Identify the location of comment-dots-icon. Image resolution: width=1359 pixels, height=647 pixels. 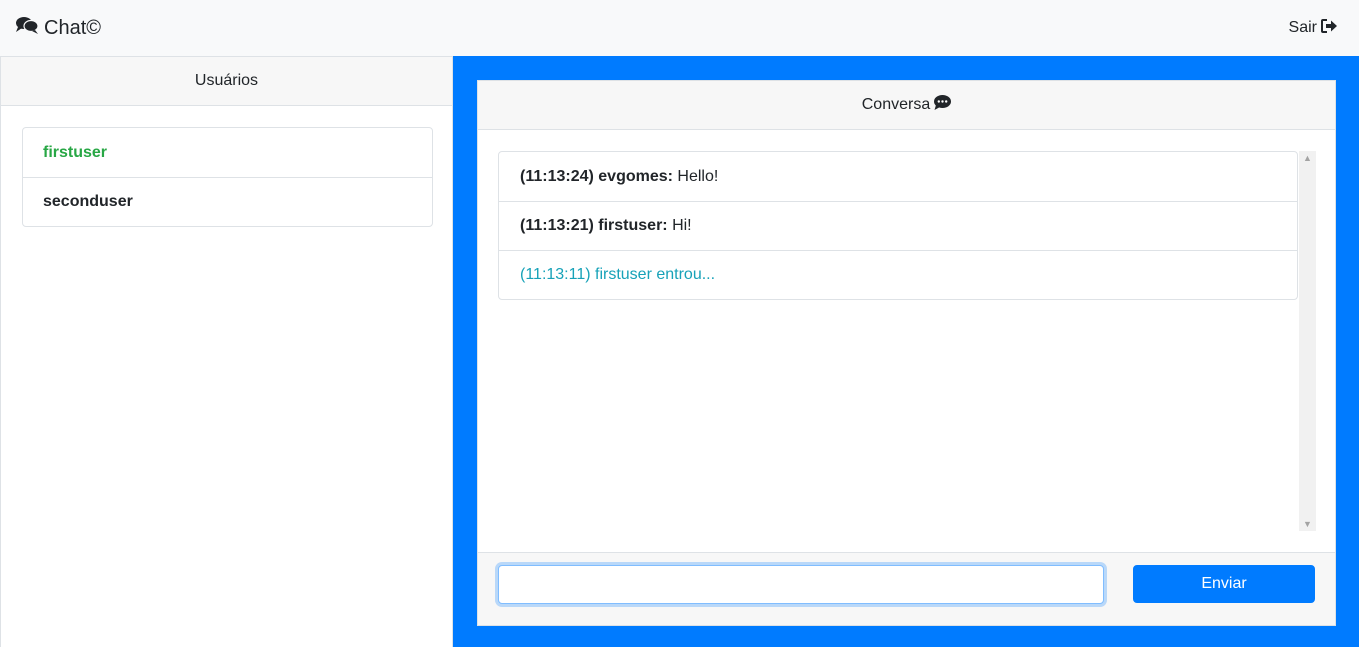
(943, 105).